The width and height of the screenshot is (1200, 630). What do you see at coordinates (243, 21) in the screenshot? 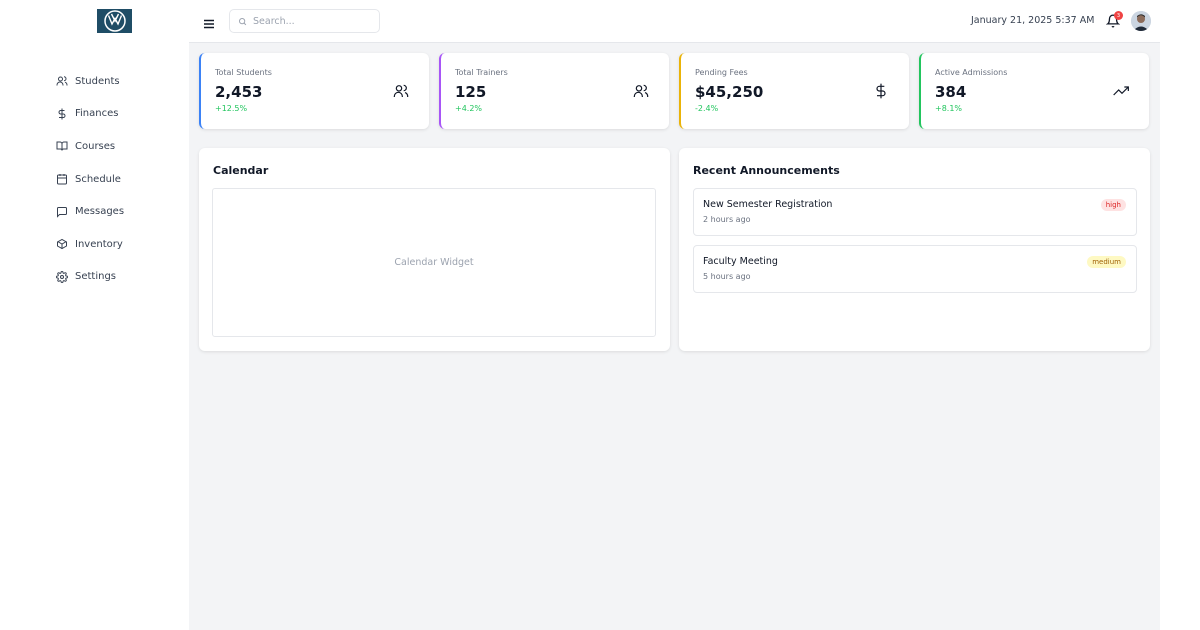
I see `search-icon` at bounding box center [243, 21].